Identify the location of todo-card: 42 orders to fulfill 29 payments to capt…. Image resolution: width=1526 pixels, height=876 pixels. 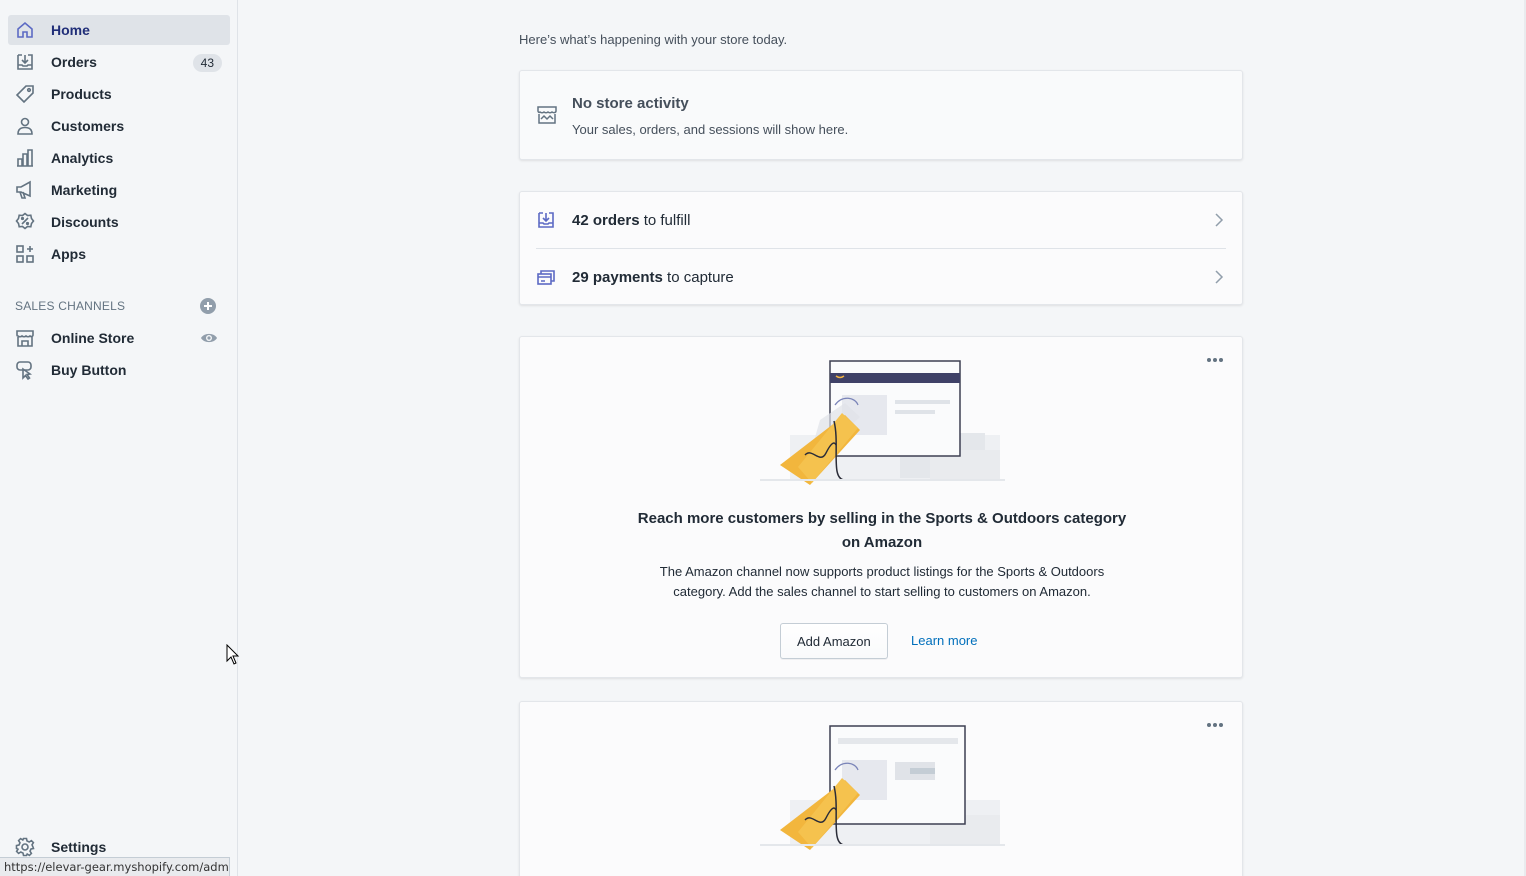
(881, 248).